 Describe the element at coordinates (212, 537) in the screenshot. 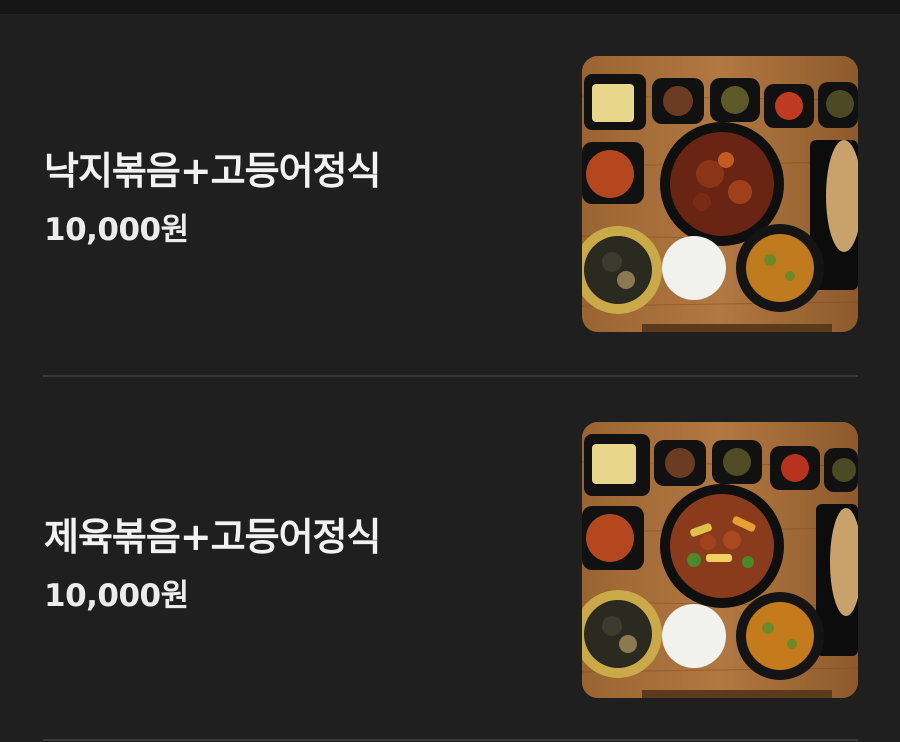

I see `menu-item-name: 제육볶음+고등어정식` at that location.